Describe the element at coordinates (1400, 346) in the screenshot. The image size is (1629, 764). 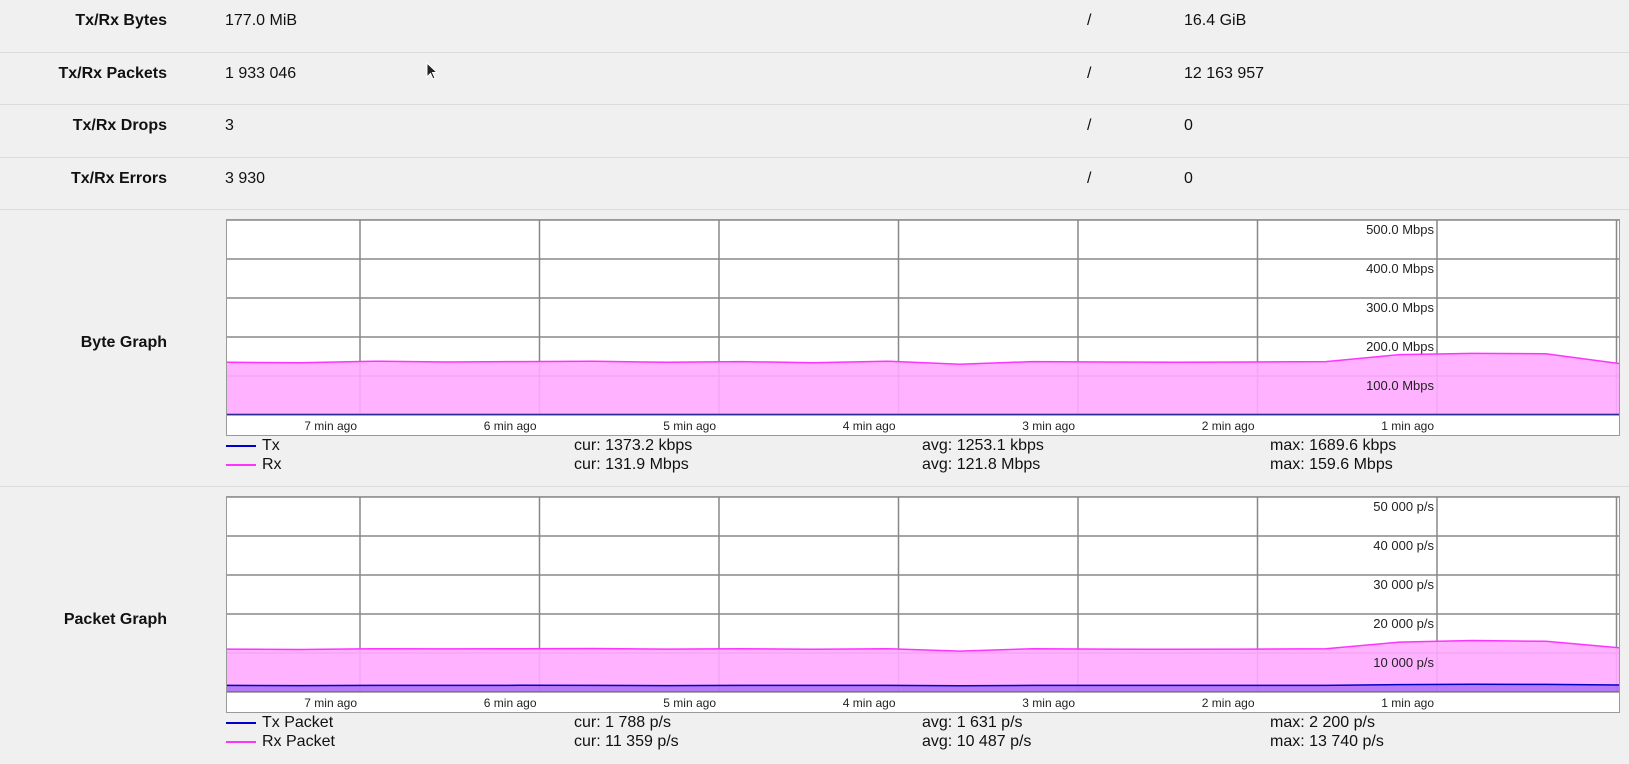
I see `y-tick-label: 200.0 Mbps` at that location.